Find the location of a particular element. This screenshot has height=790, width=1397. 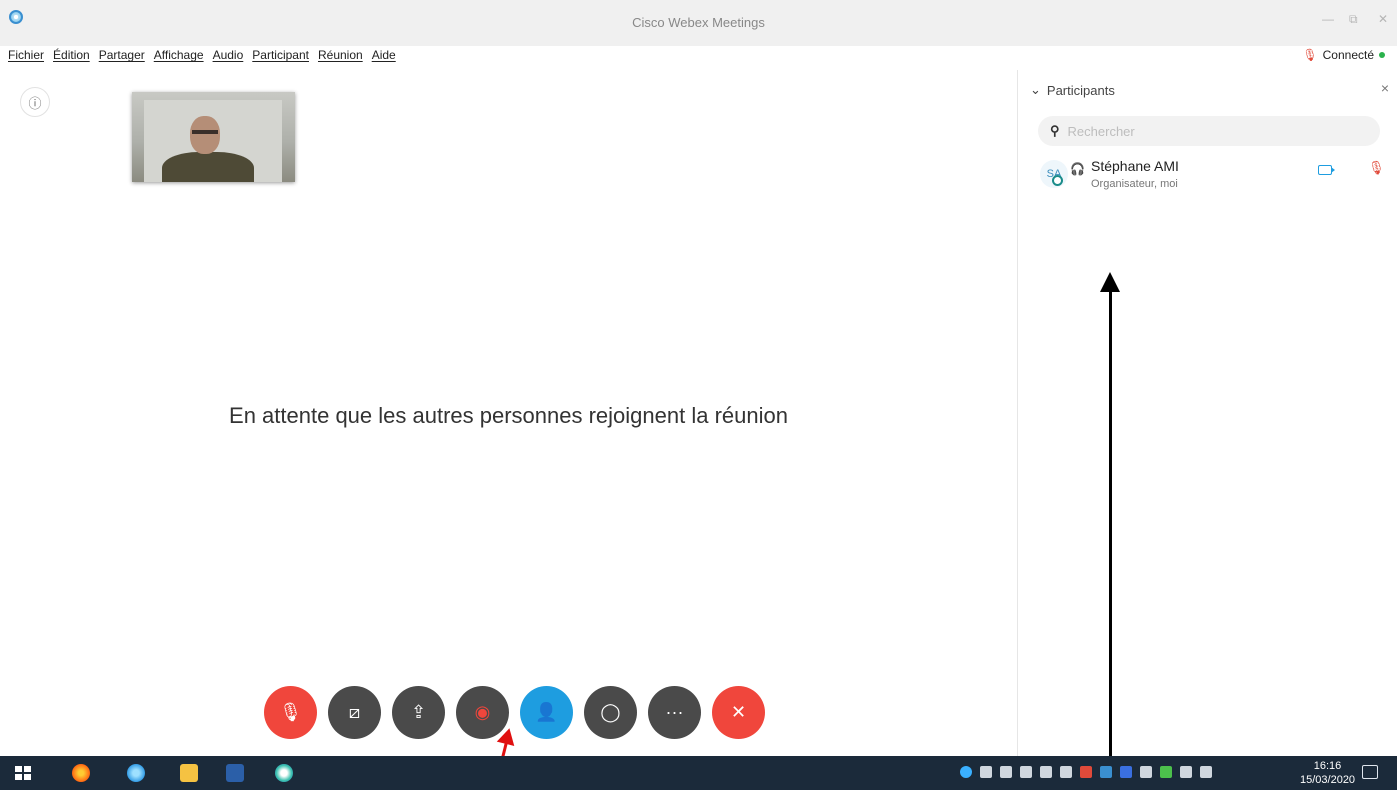

volume-tray-icon is located at coordinates (1206, 772).